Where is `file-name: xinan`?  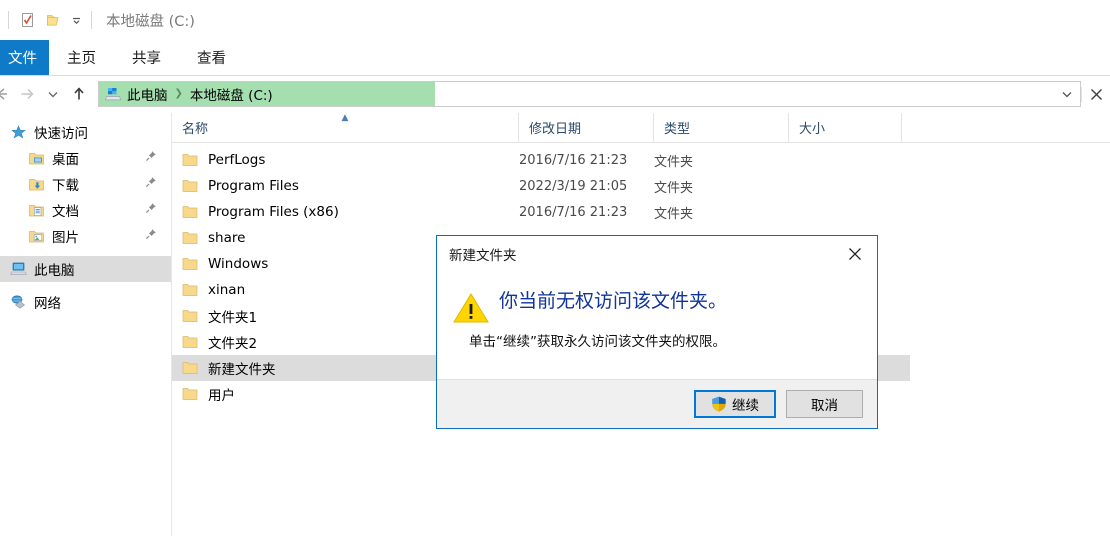 file-name: xinan is located at coordinates (227, 290).